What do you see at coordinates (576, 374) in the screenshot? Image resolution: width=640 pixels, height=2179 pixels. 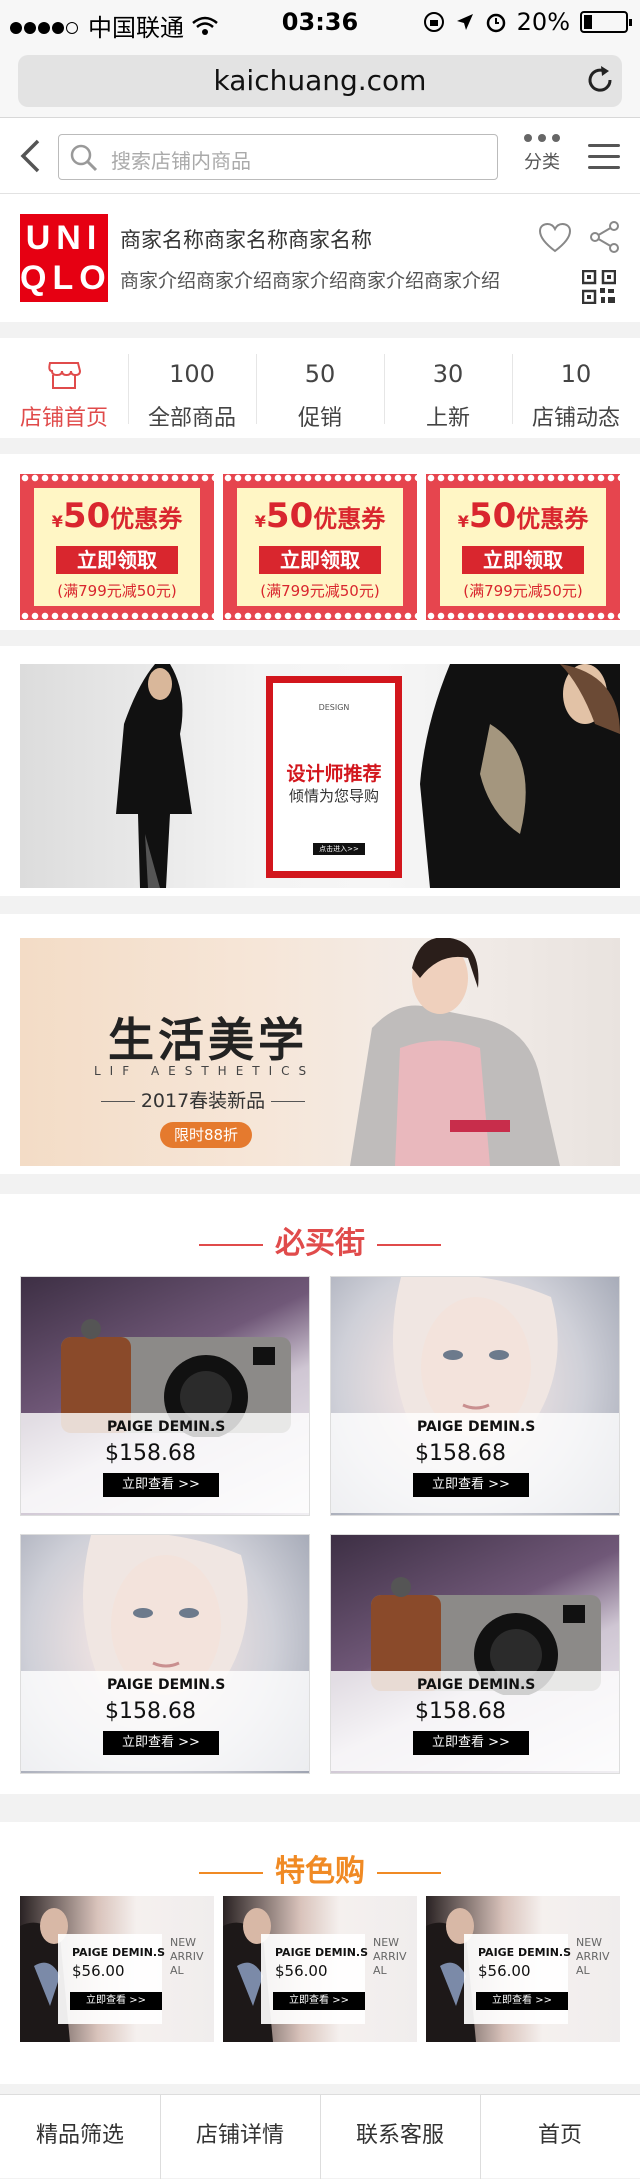 I see `tab-count: 10` at bounding box center [576, 374].